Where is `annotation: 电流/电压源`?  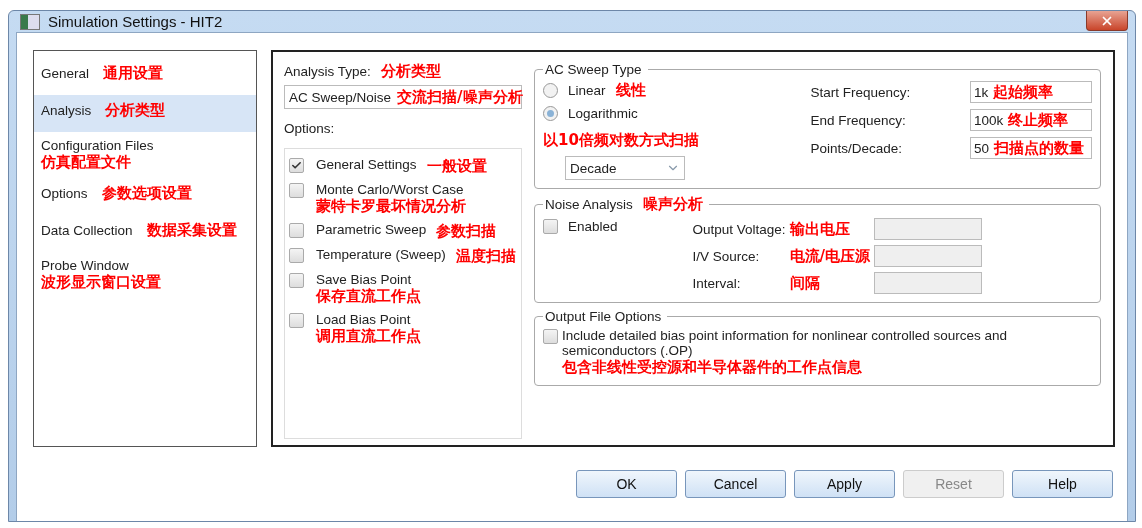
annotation: 电流/电压源 is located at coordinates (829, 255).